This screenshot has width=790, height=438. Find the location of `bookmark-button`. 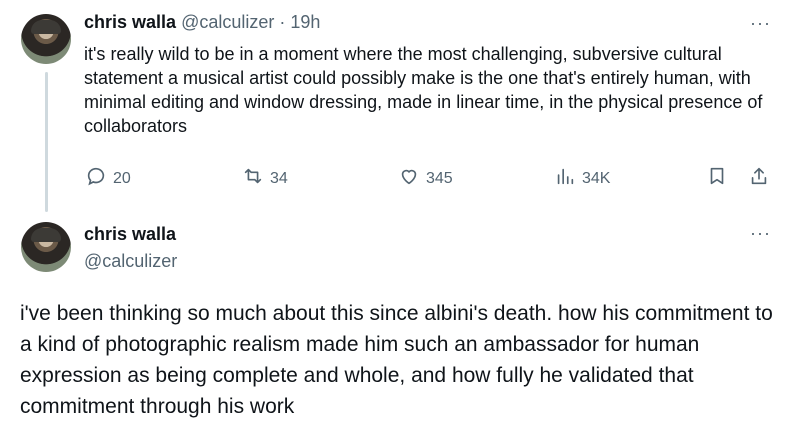

bookmark-button is located at coordinates (717, 178).